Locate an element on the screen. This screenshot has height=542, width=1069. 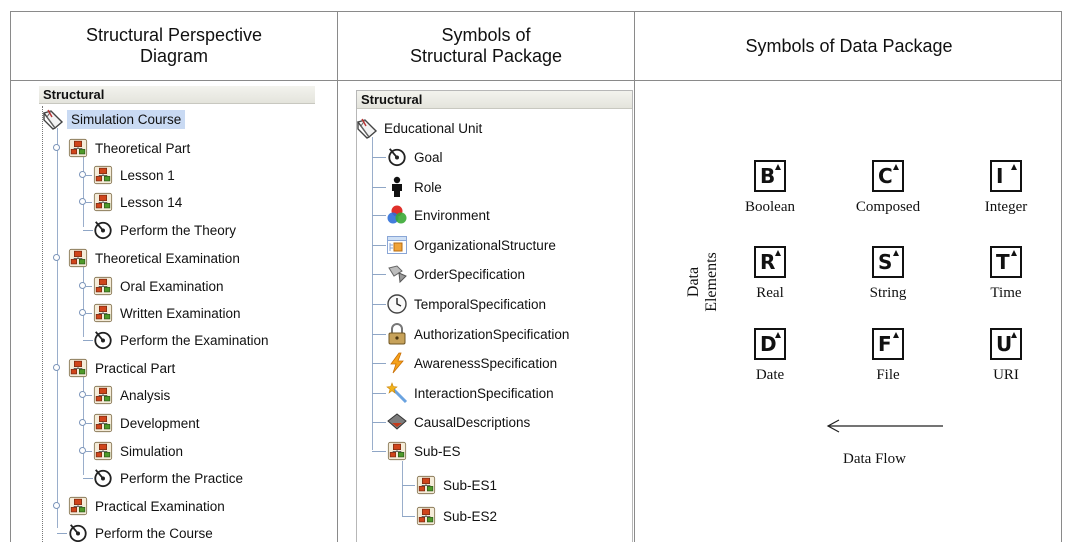
structural-package-item: AuthorizationSpecification is located at coordinates (477, 334).